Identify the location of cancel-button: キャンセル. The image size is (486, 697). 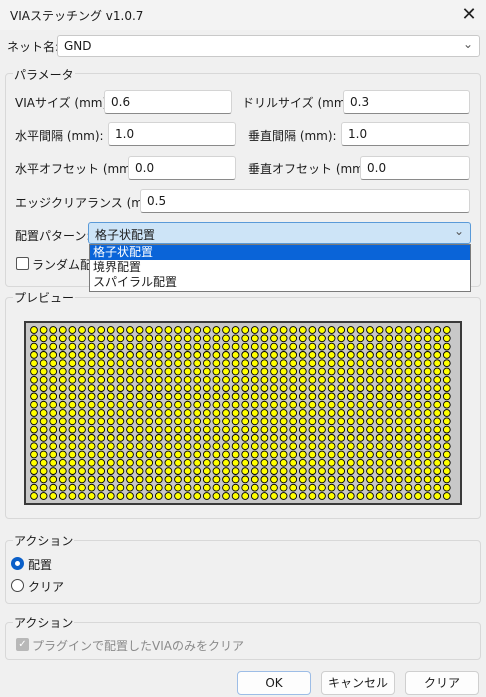
(358, 683).